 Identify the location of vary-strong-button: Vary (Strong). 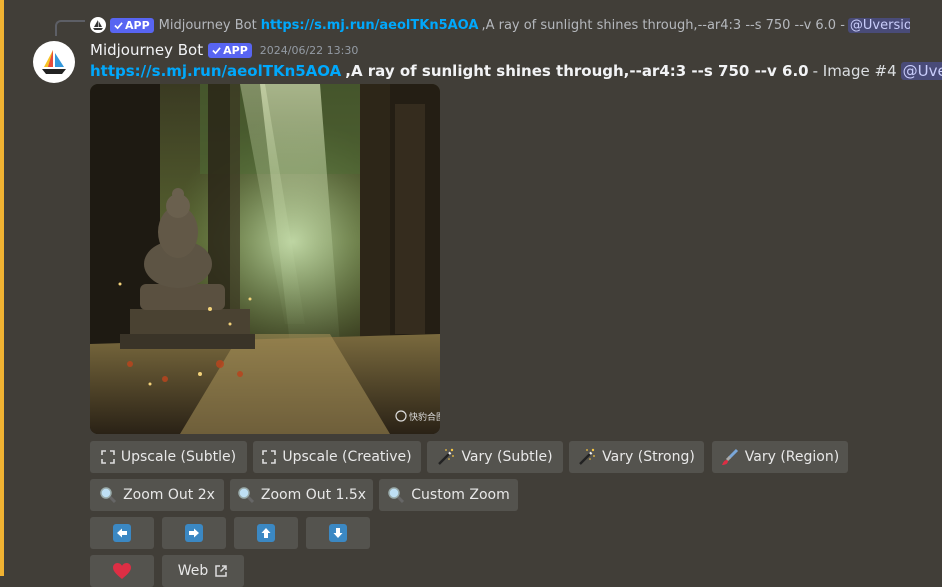
(636, 457).